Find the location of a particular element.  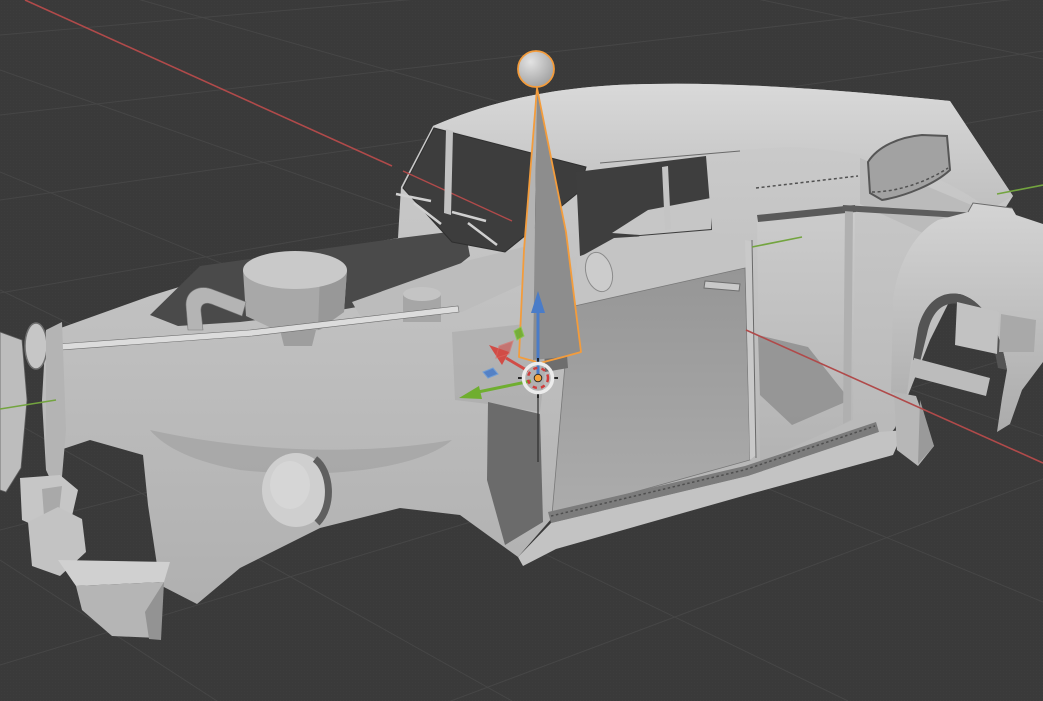

cursor-center-dot is located at coordinates (538, 378).